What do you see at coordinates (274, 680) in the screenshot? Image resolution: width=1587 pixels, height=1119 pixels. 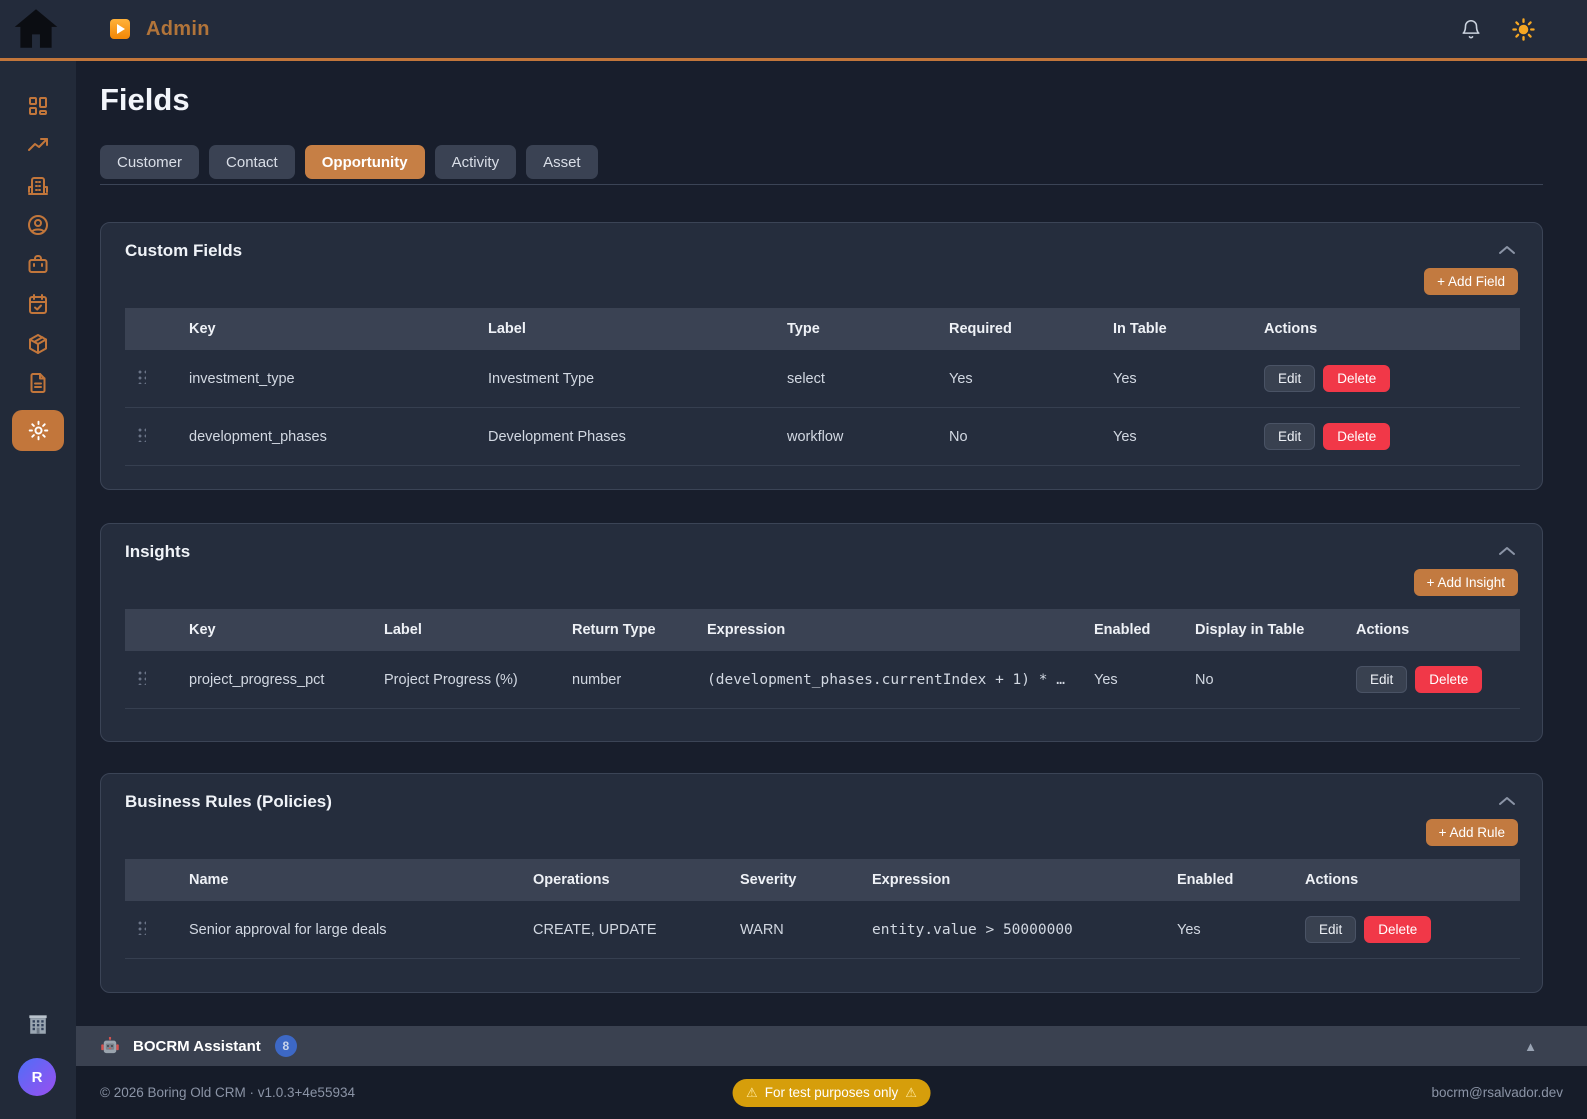 I see `insight-key: project_progress_pct` at bounding box center [274, 680].